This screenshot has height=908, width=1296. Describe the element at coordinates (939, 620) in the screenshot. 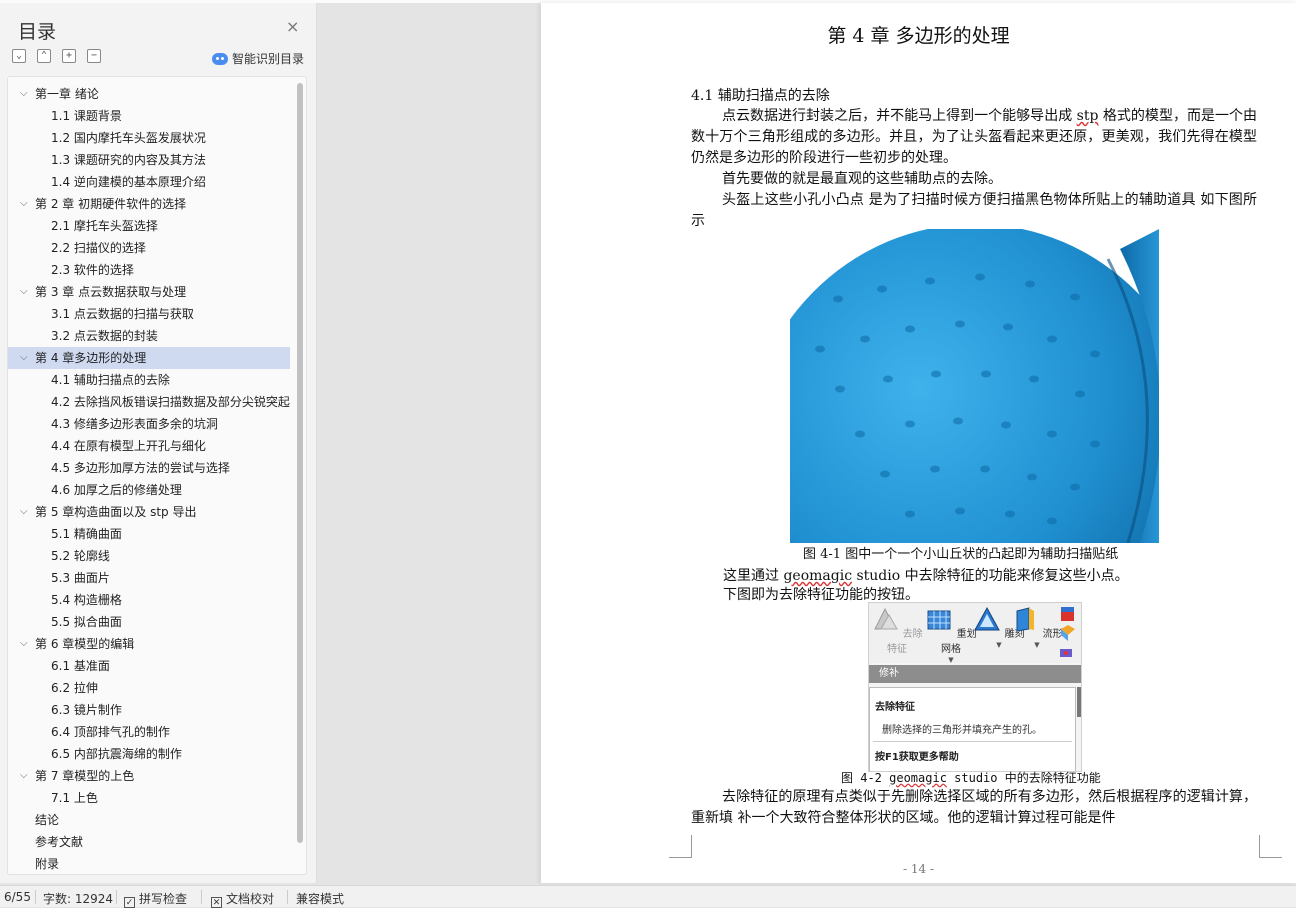

I see `remesh-icon` at that location.